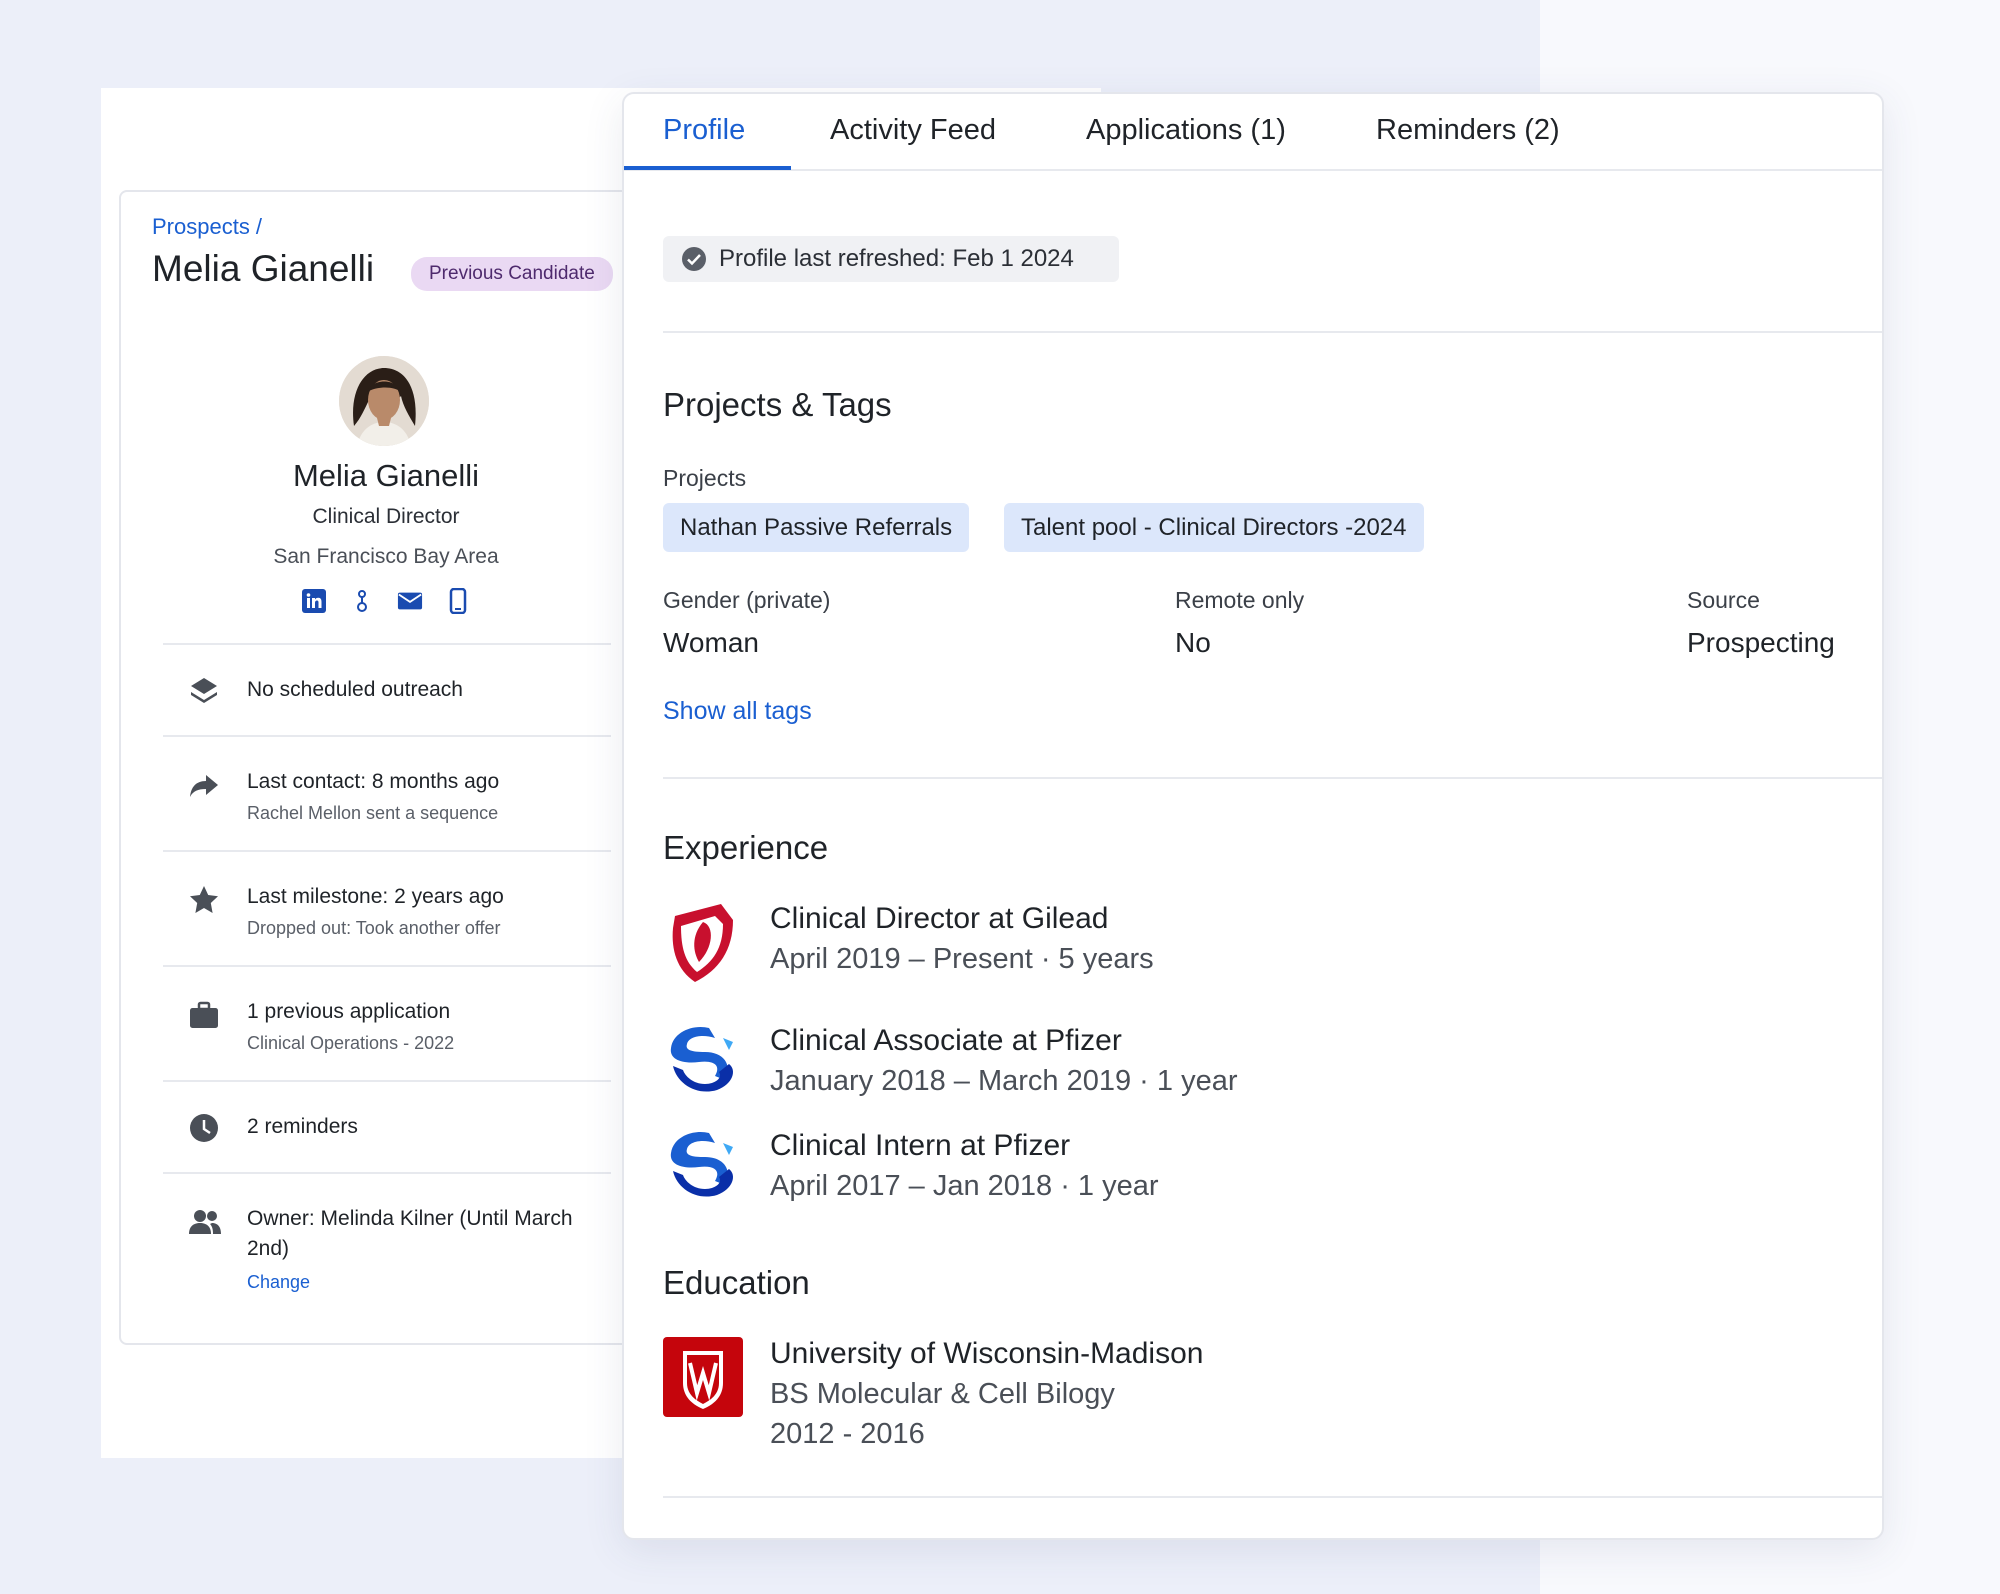  What do you see at coordinates (847, 1434) in the screenshot?
I see `education-years: 2012 - 2016` at bounding box center [847, 1434].